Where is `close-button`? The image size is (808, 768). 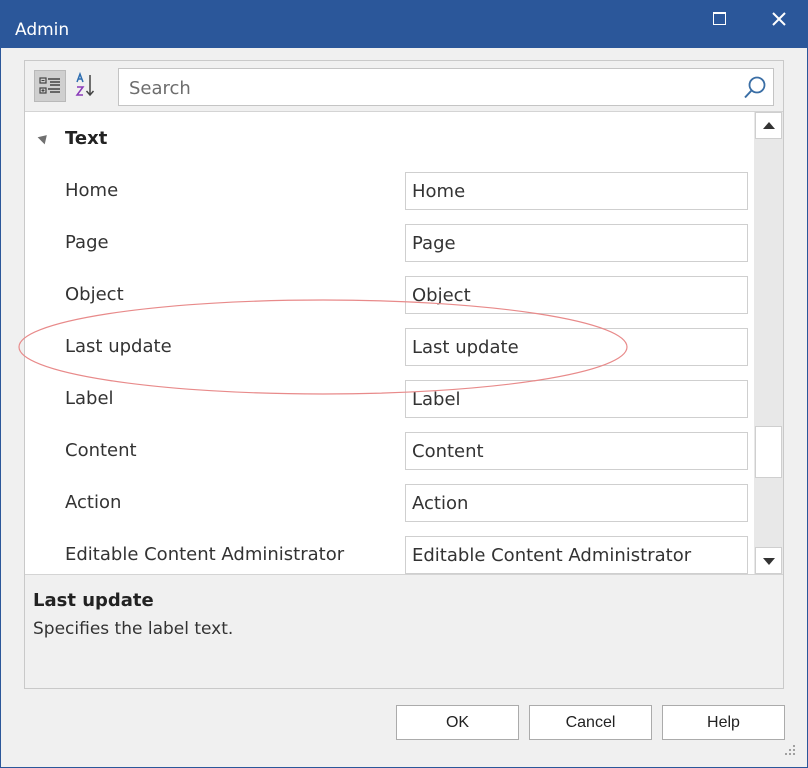
close-button is located at coordinates (779, 19).